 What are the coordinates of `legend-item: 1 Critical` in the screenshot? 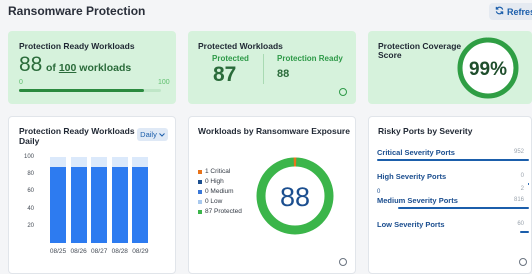 It's located at (214, 171).